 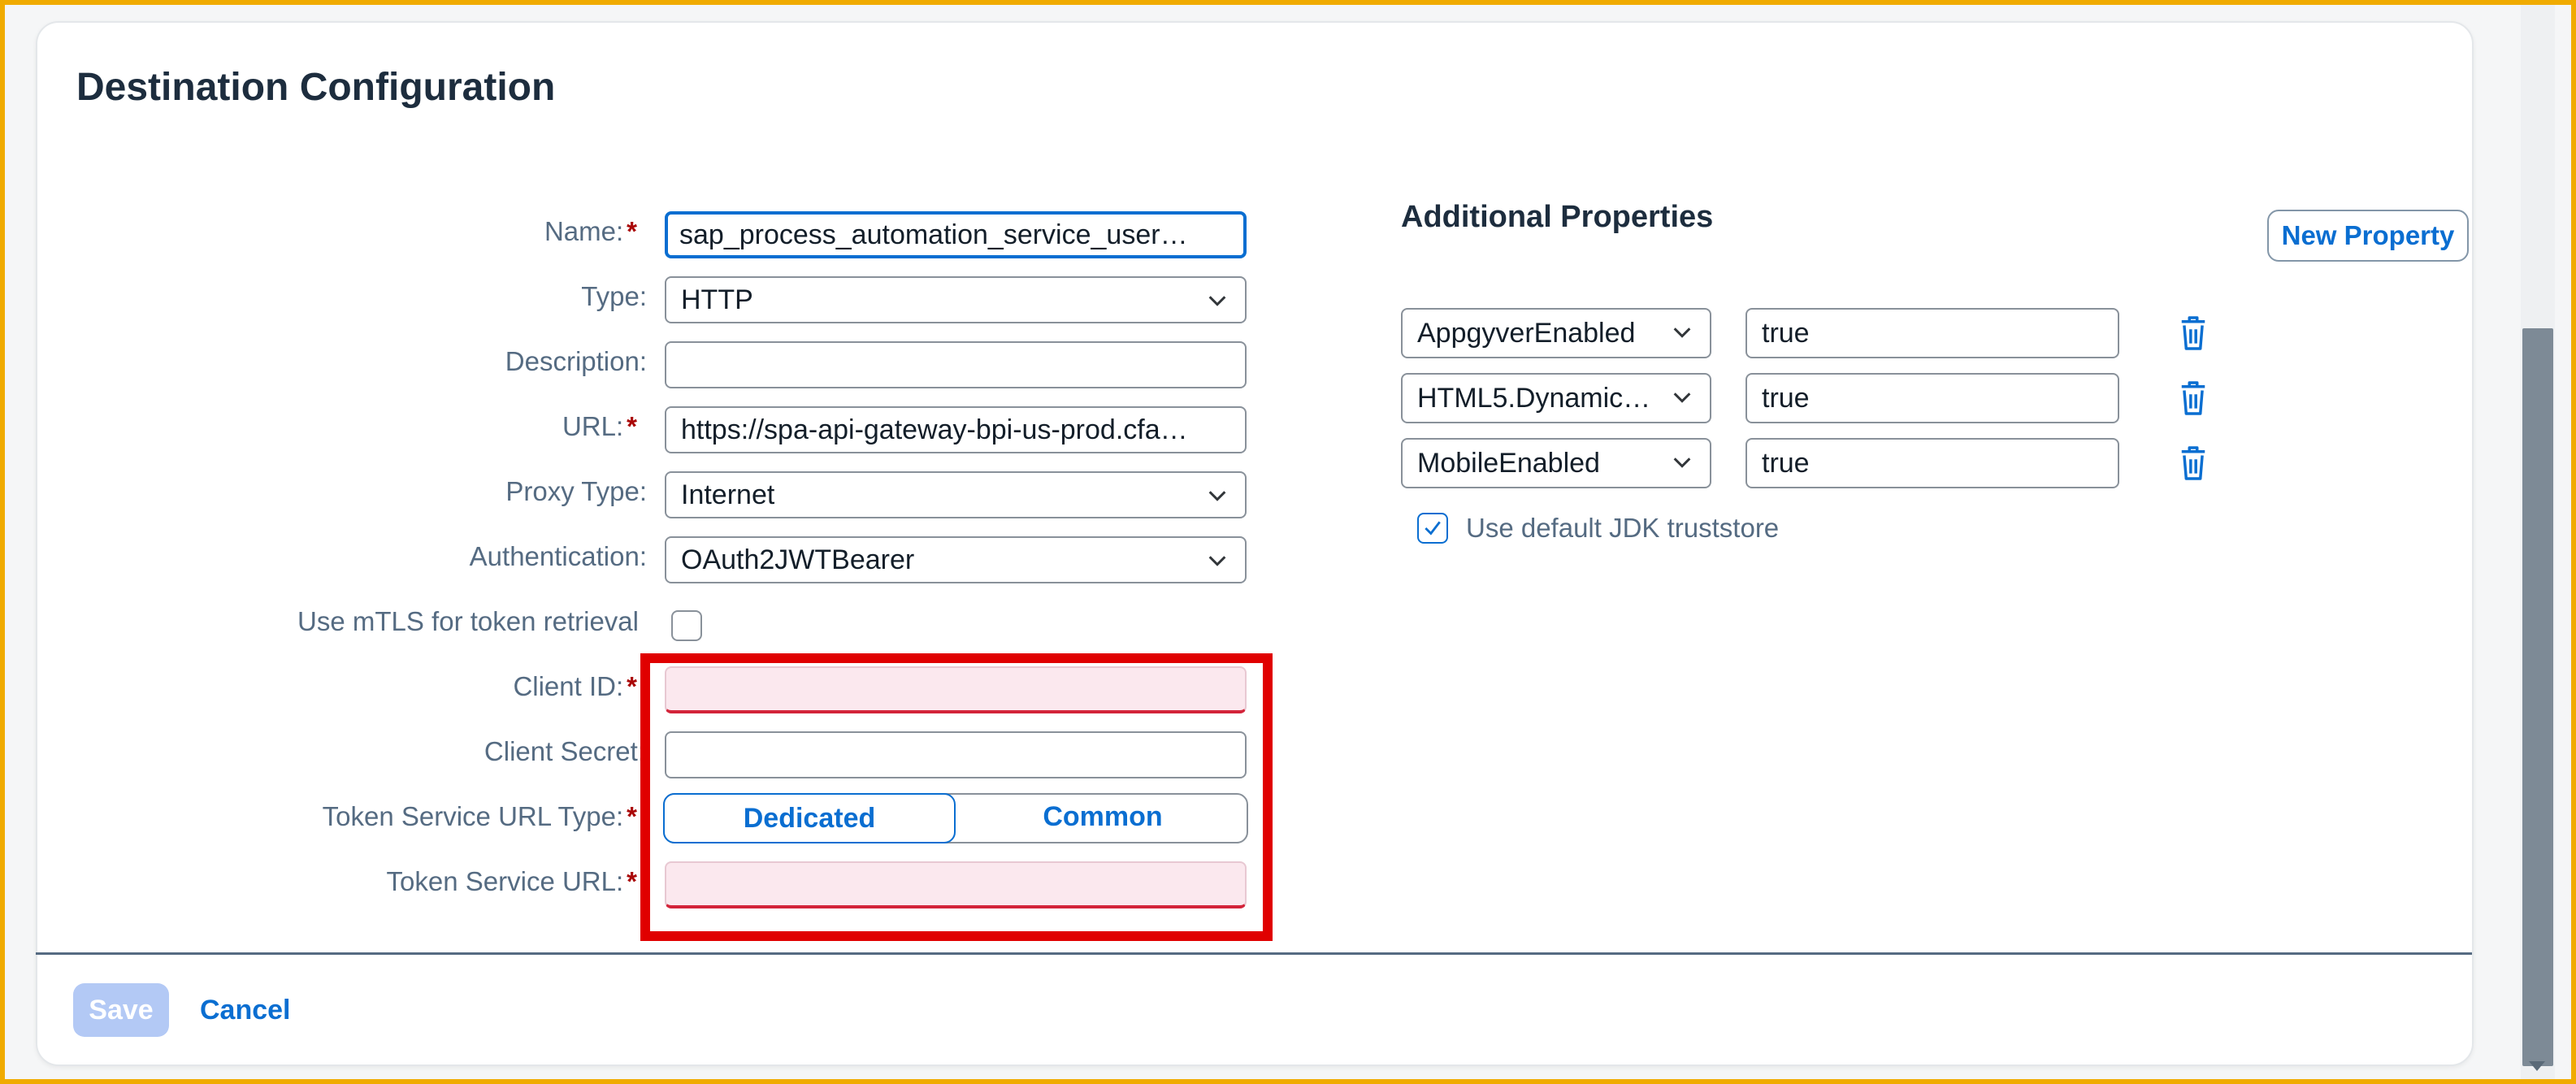 I want to click on token-service-url-label: Token Service URL: *, so click(x=511, y=881).